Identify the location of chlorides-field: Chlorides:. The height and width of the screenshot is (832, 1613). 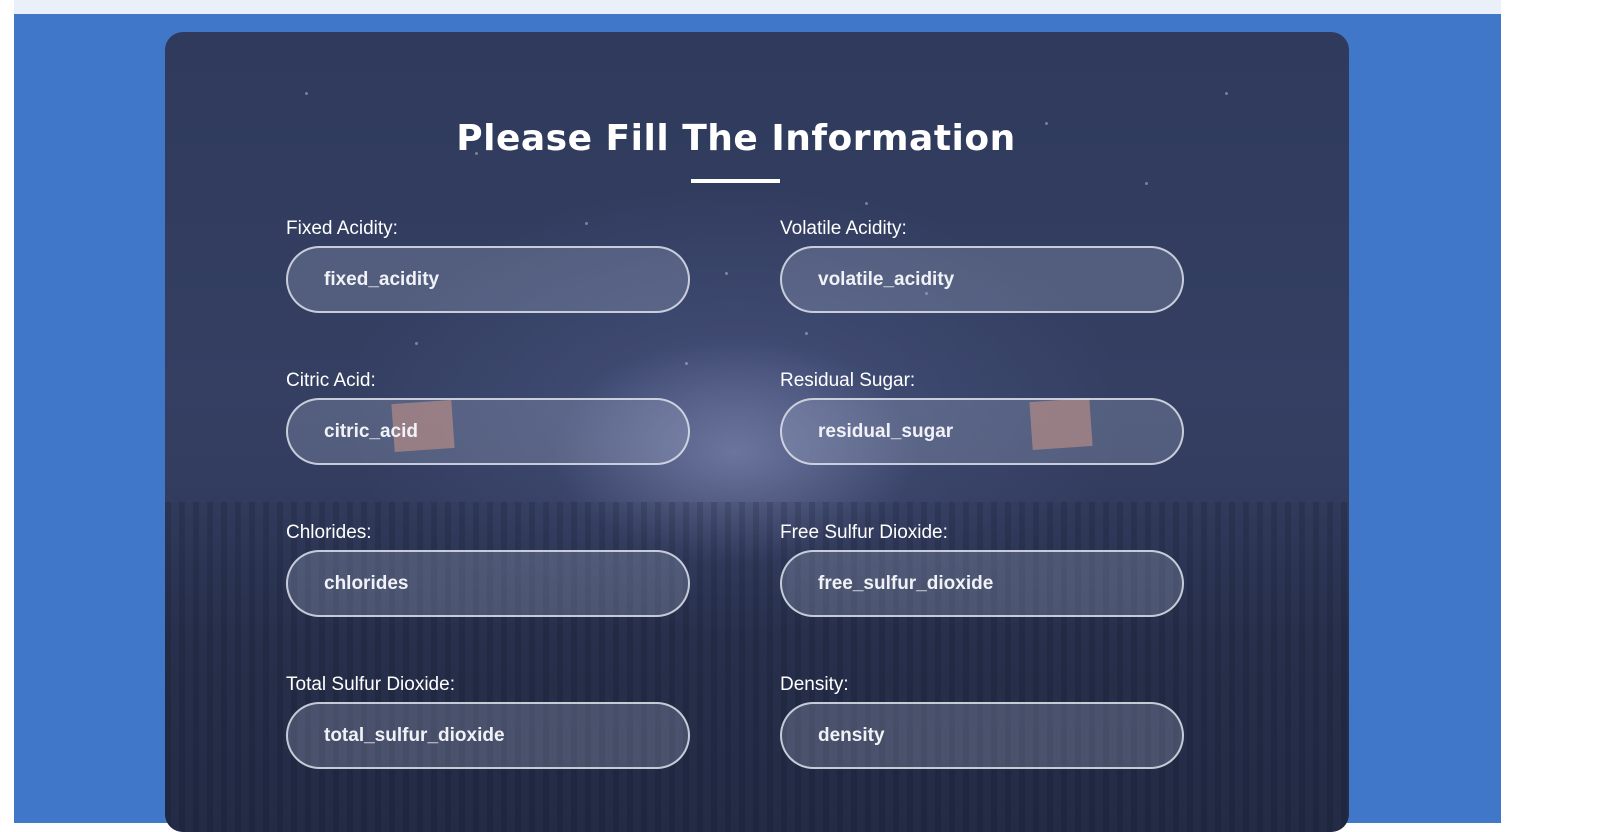
(488, 568).